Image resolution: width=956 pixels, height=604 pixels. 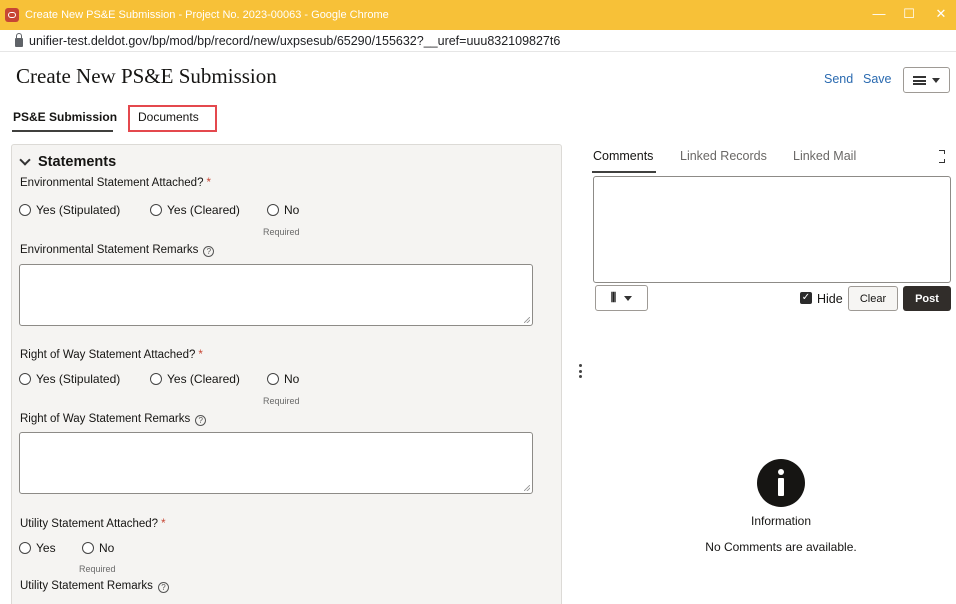 What do you see at coordinates (111, 355) in the screenshot?
I see `right-of-way-statement-label: Right of Way Statement Attached? *` at bounding box center [111, 355].